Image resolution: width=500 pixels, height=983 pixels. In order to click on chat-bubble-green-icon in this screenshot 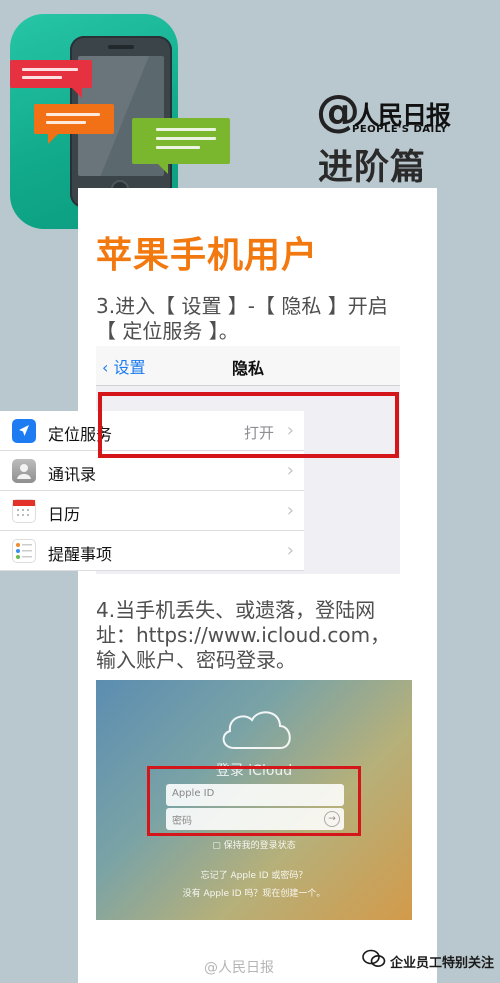, I will do `click(181, 146)`.